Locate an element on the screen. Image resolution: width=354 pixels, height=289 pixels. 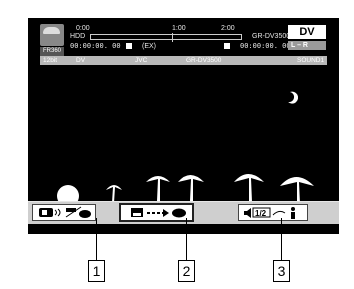
menu-button-3: 1/2 is located at coordinates (273, 212).